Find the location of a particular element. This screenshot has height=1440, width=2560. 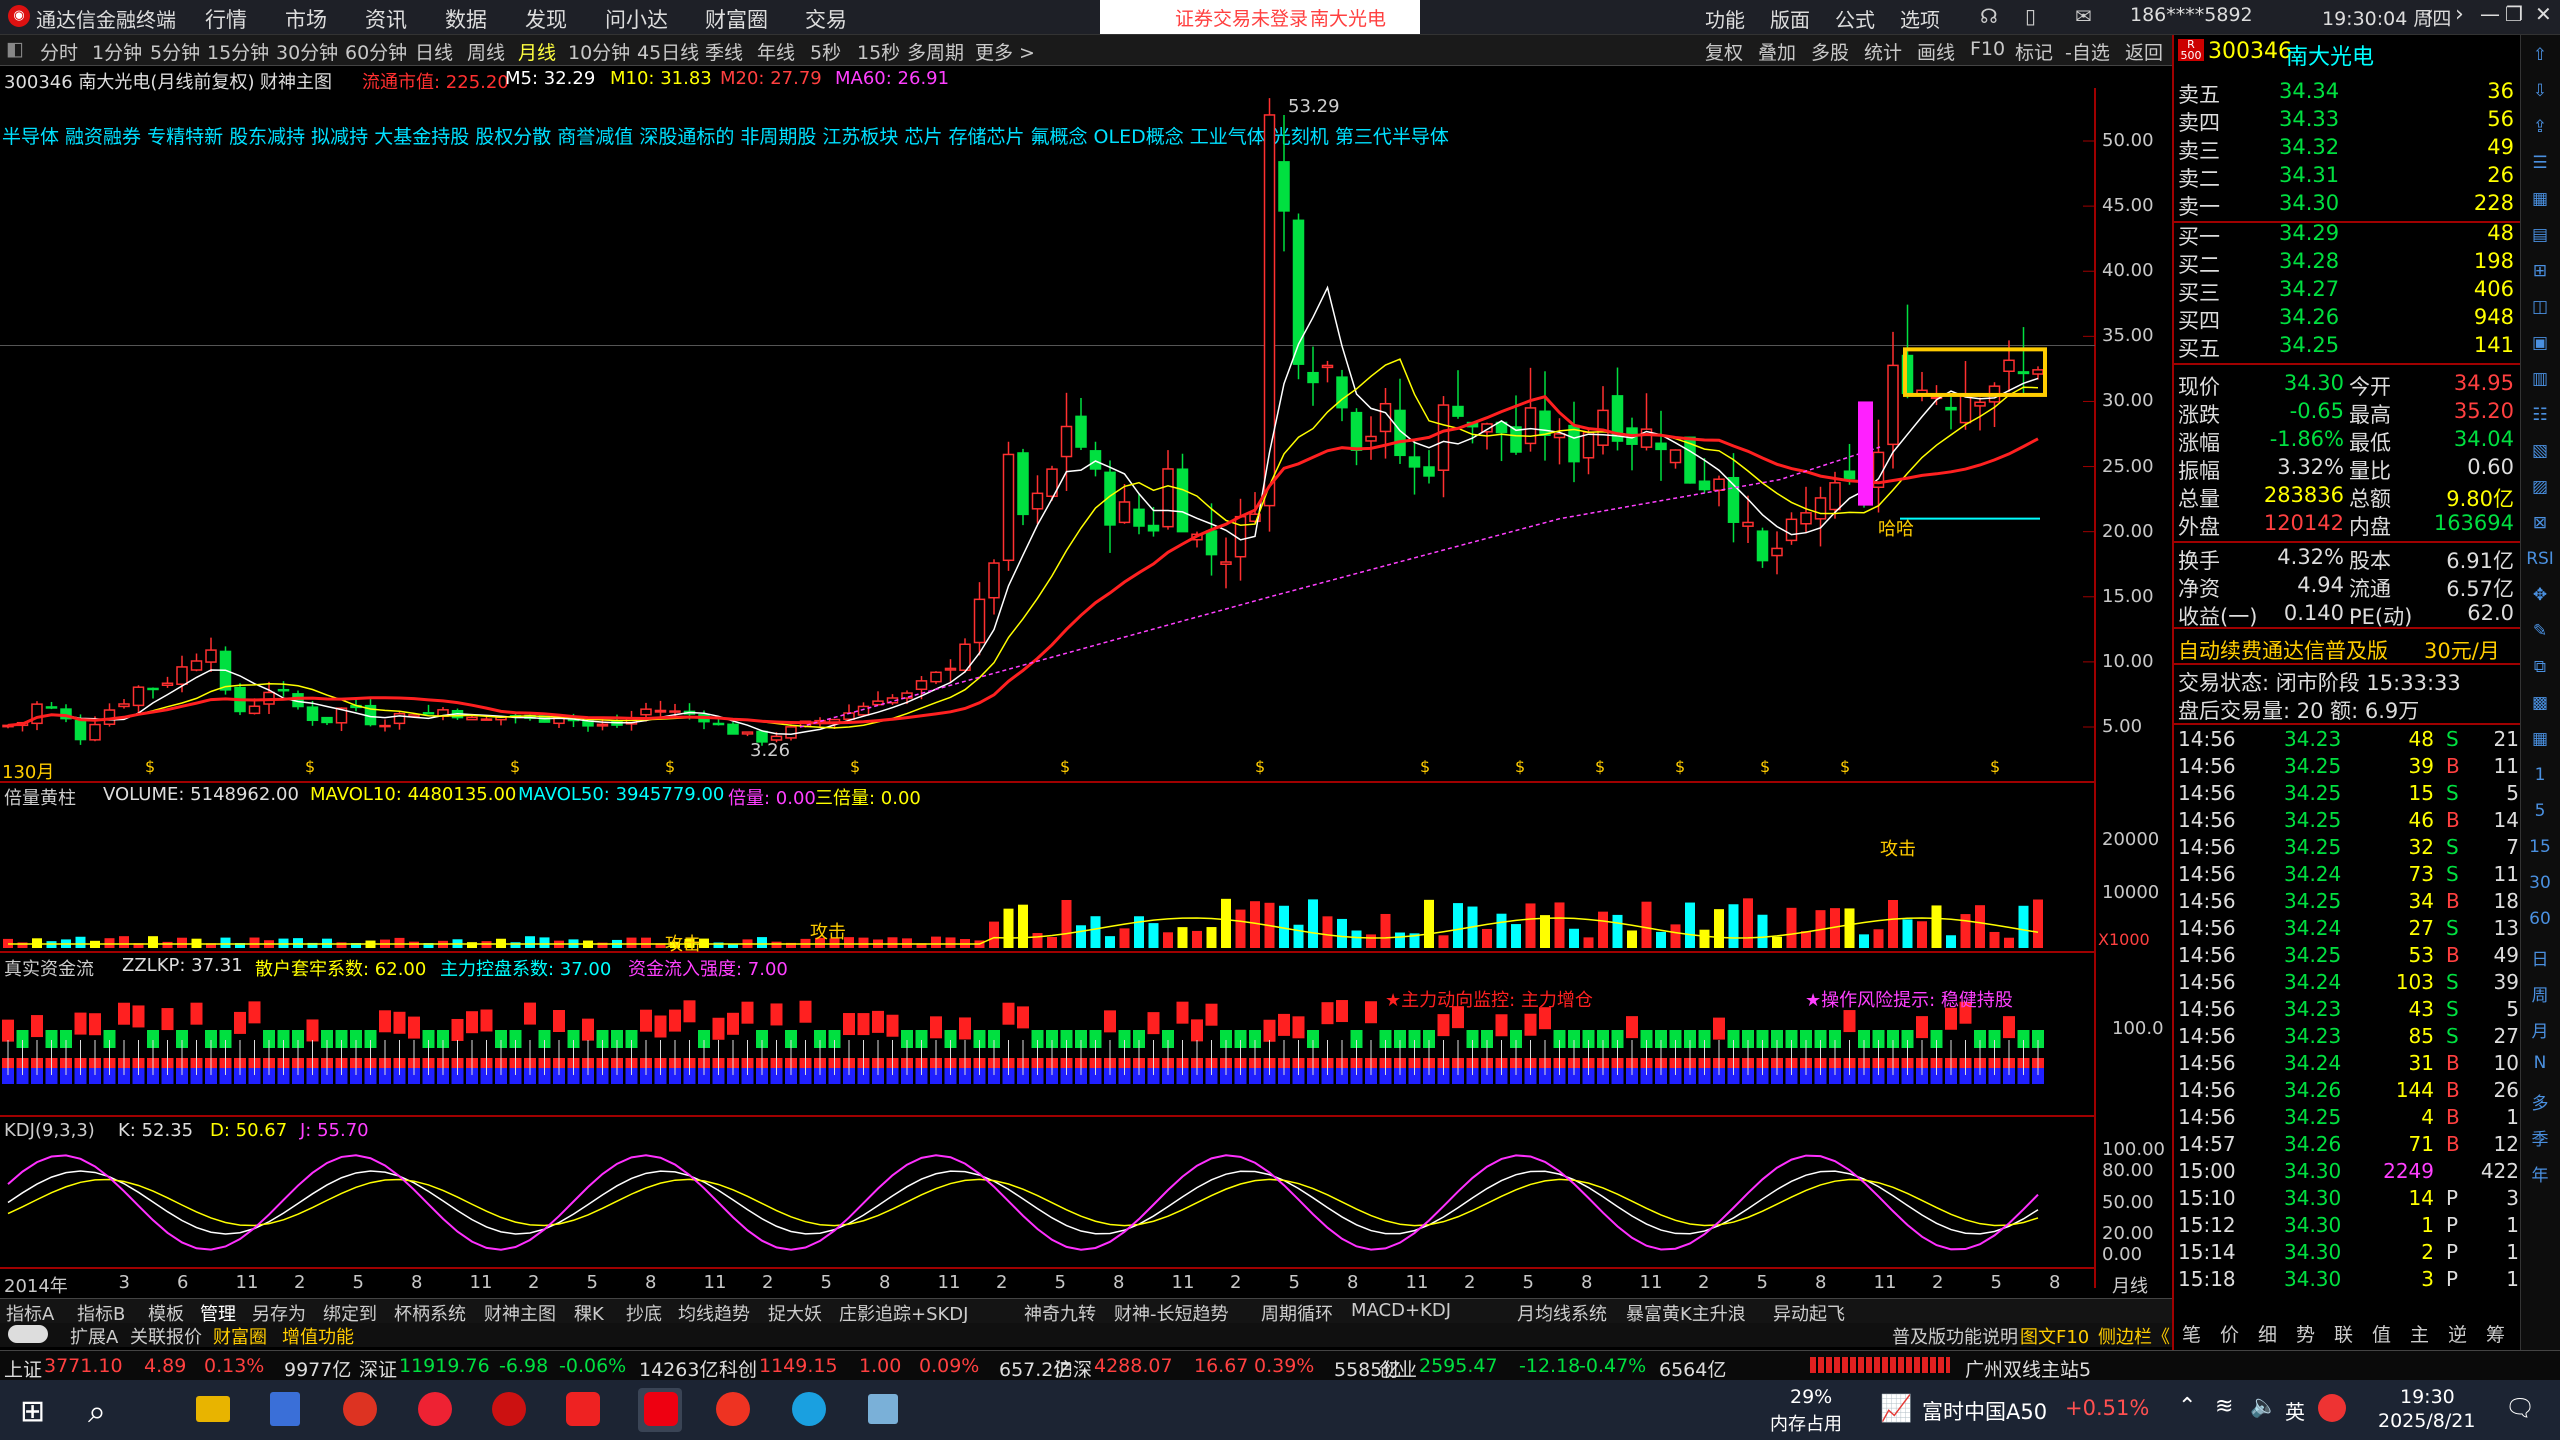

period-30min: 30分钟 is located at coordinates (307, 51).